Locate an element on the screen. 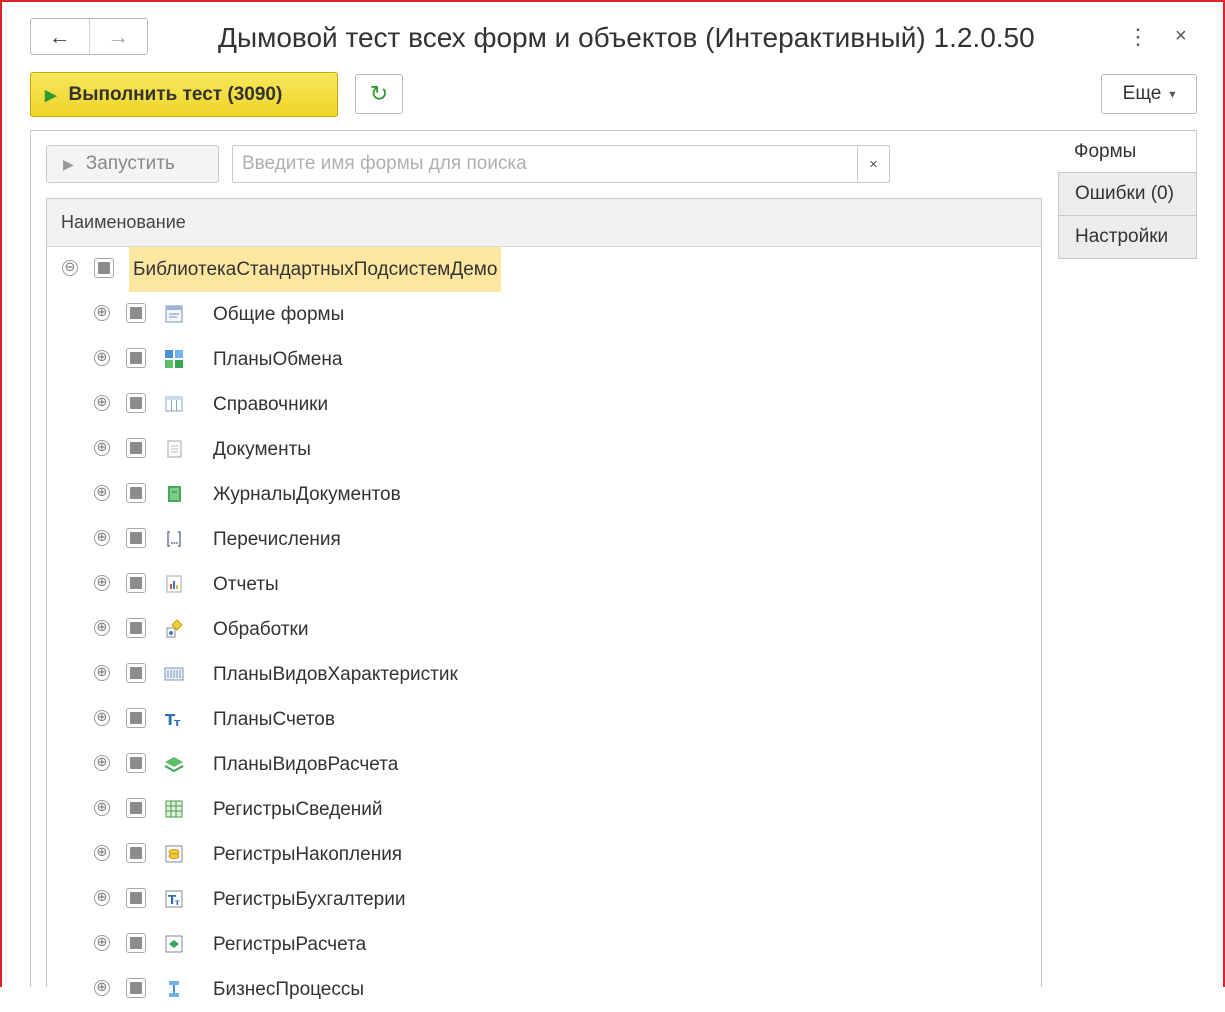  refresh-button: ↻ is located at coordinates (379, 94).